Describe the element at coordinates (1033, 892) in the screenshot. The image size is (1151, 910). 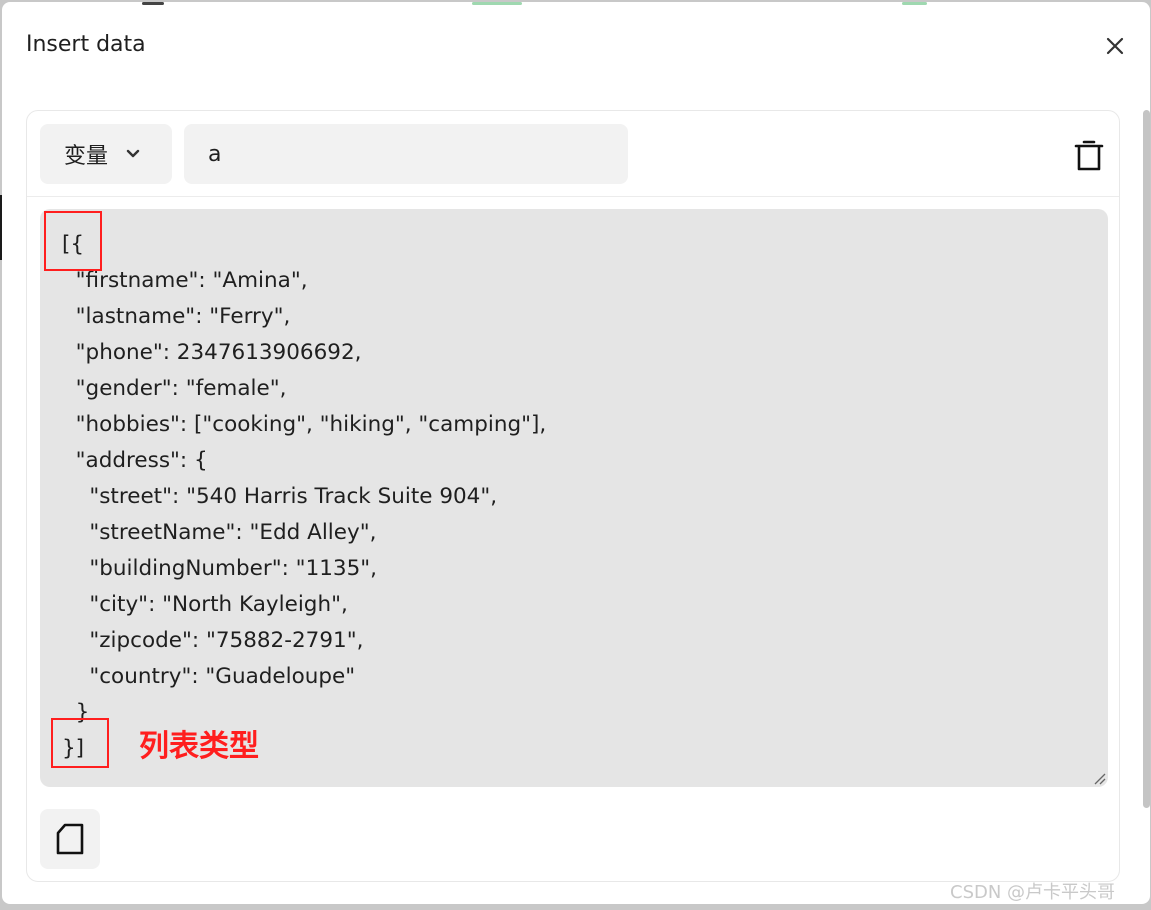
I see `watermark: CSDN @卢卡平头哥` at that location.